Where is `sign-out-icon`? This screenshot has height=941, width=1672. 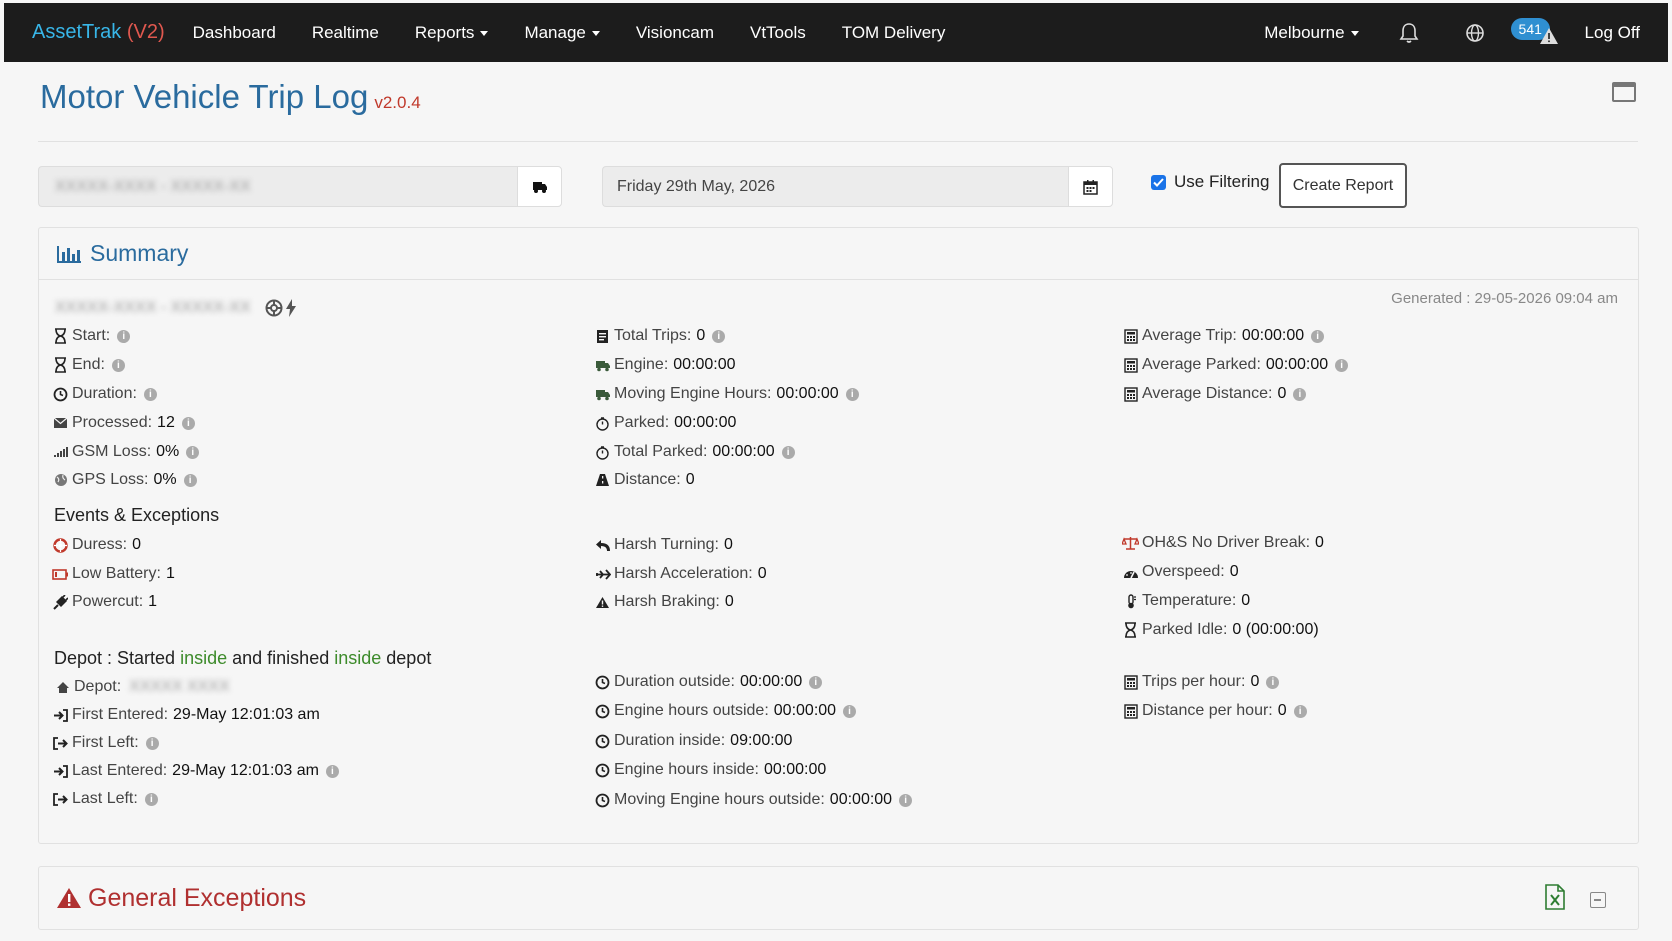 sign-out-icon is located at coordinates (60, 799).